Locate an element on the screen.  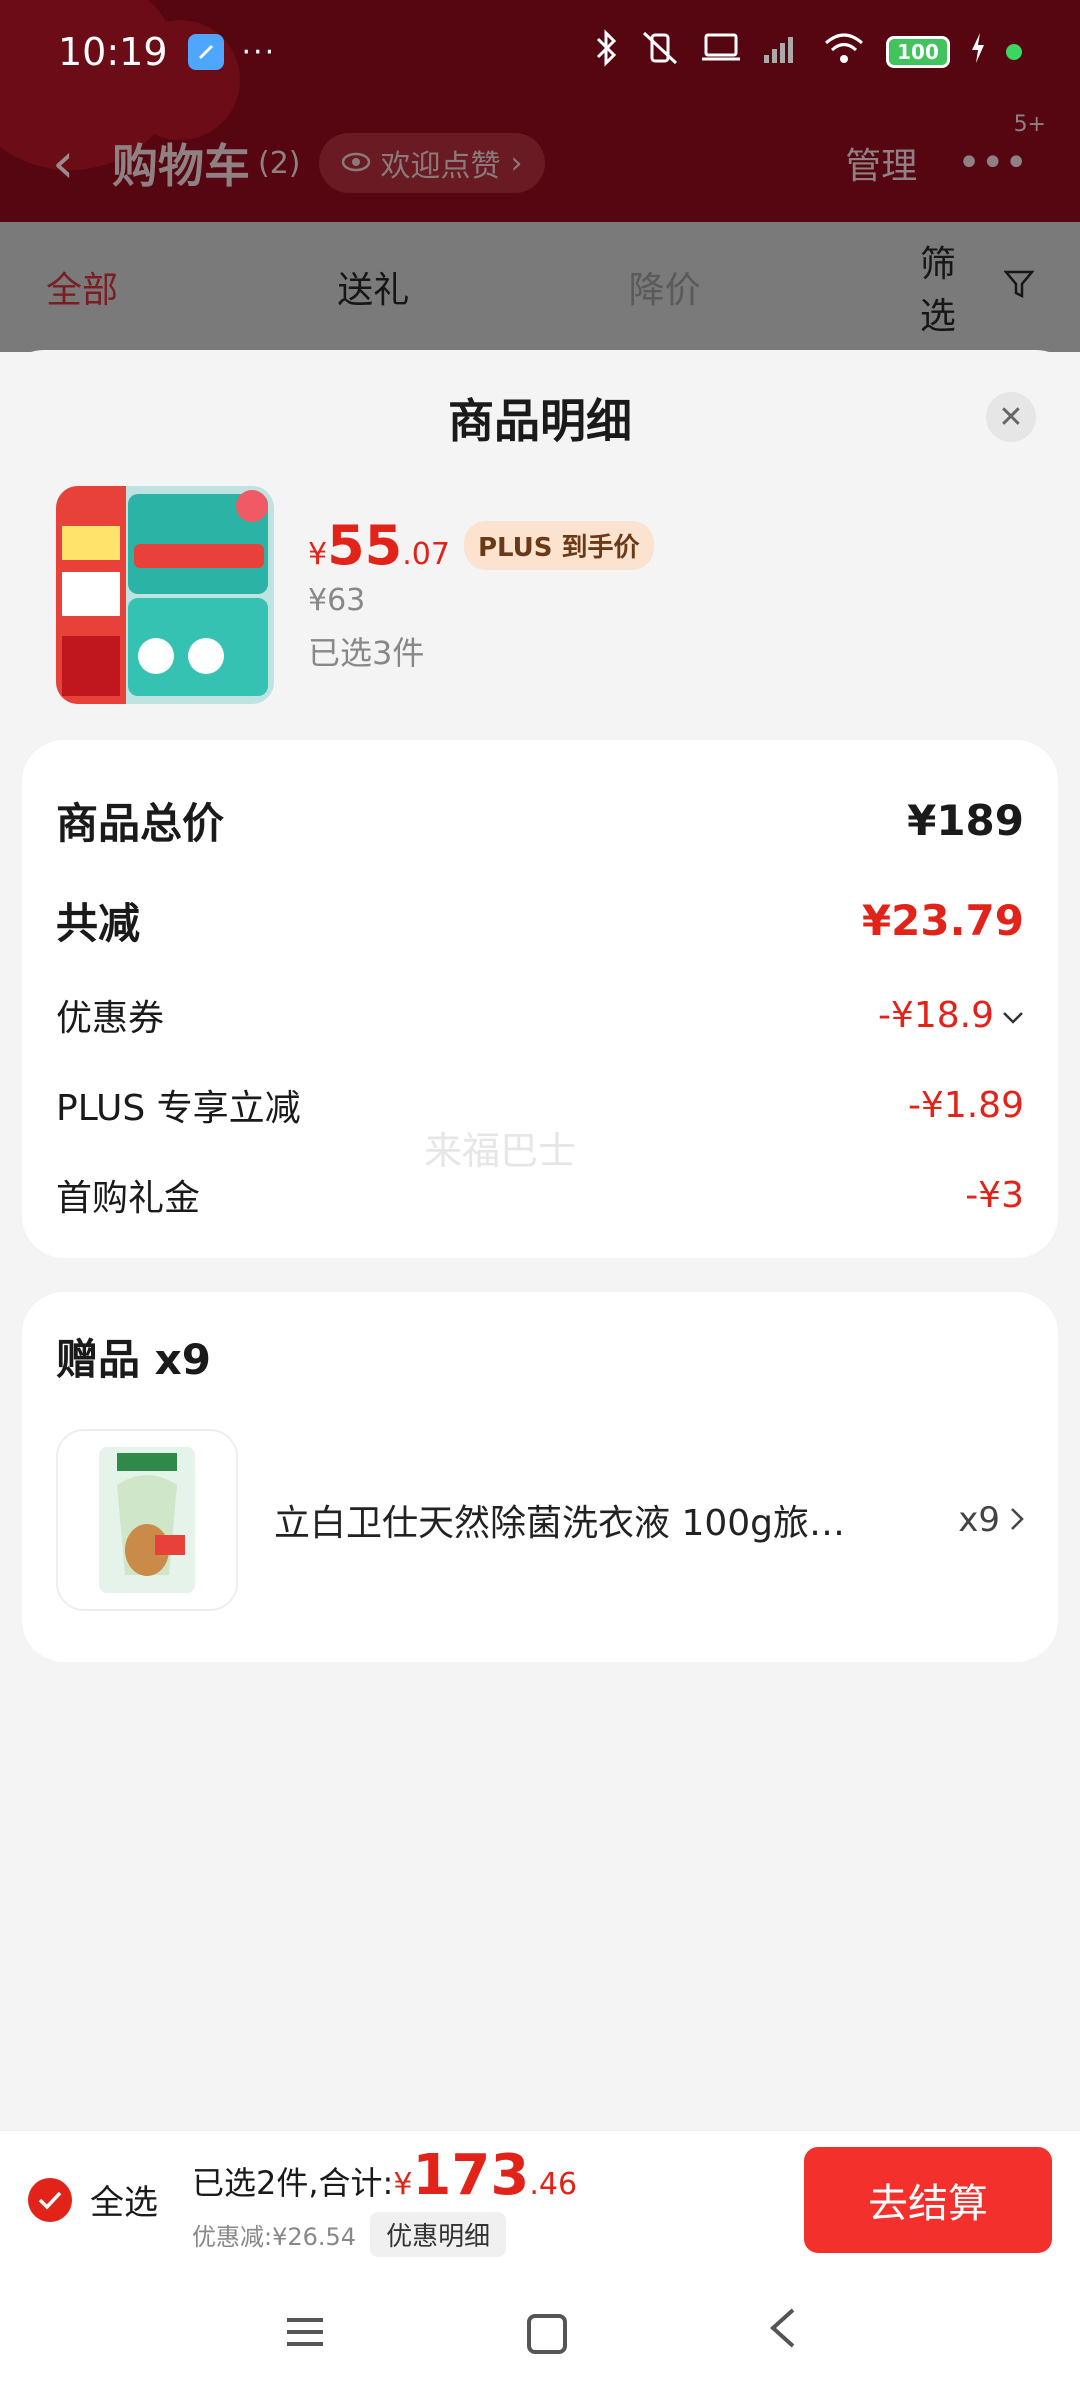
charging-icon is located at coordinates (978, 52).